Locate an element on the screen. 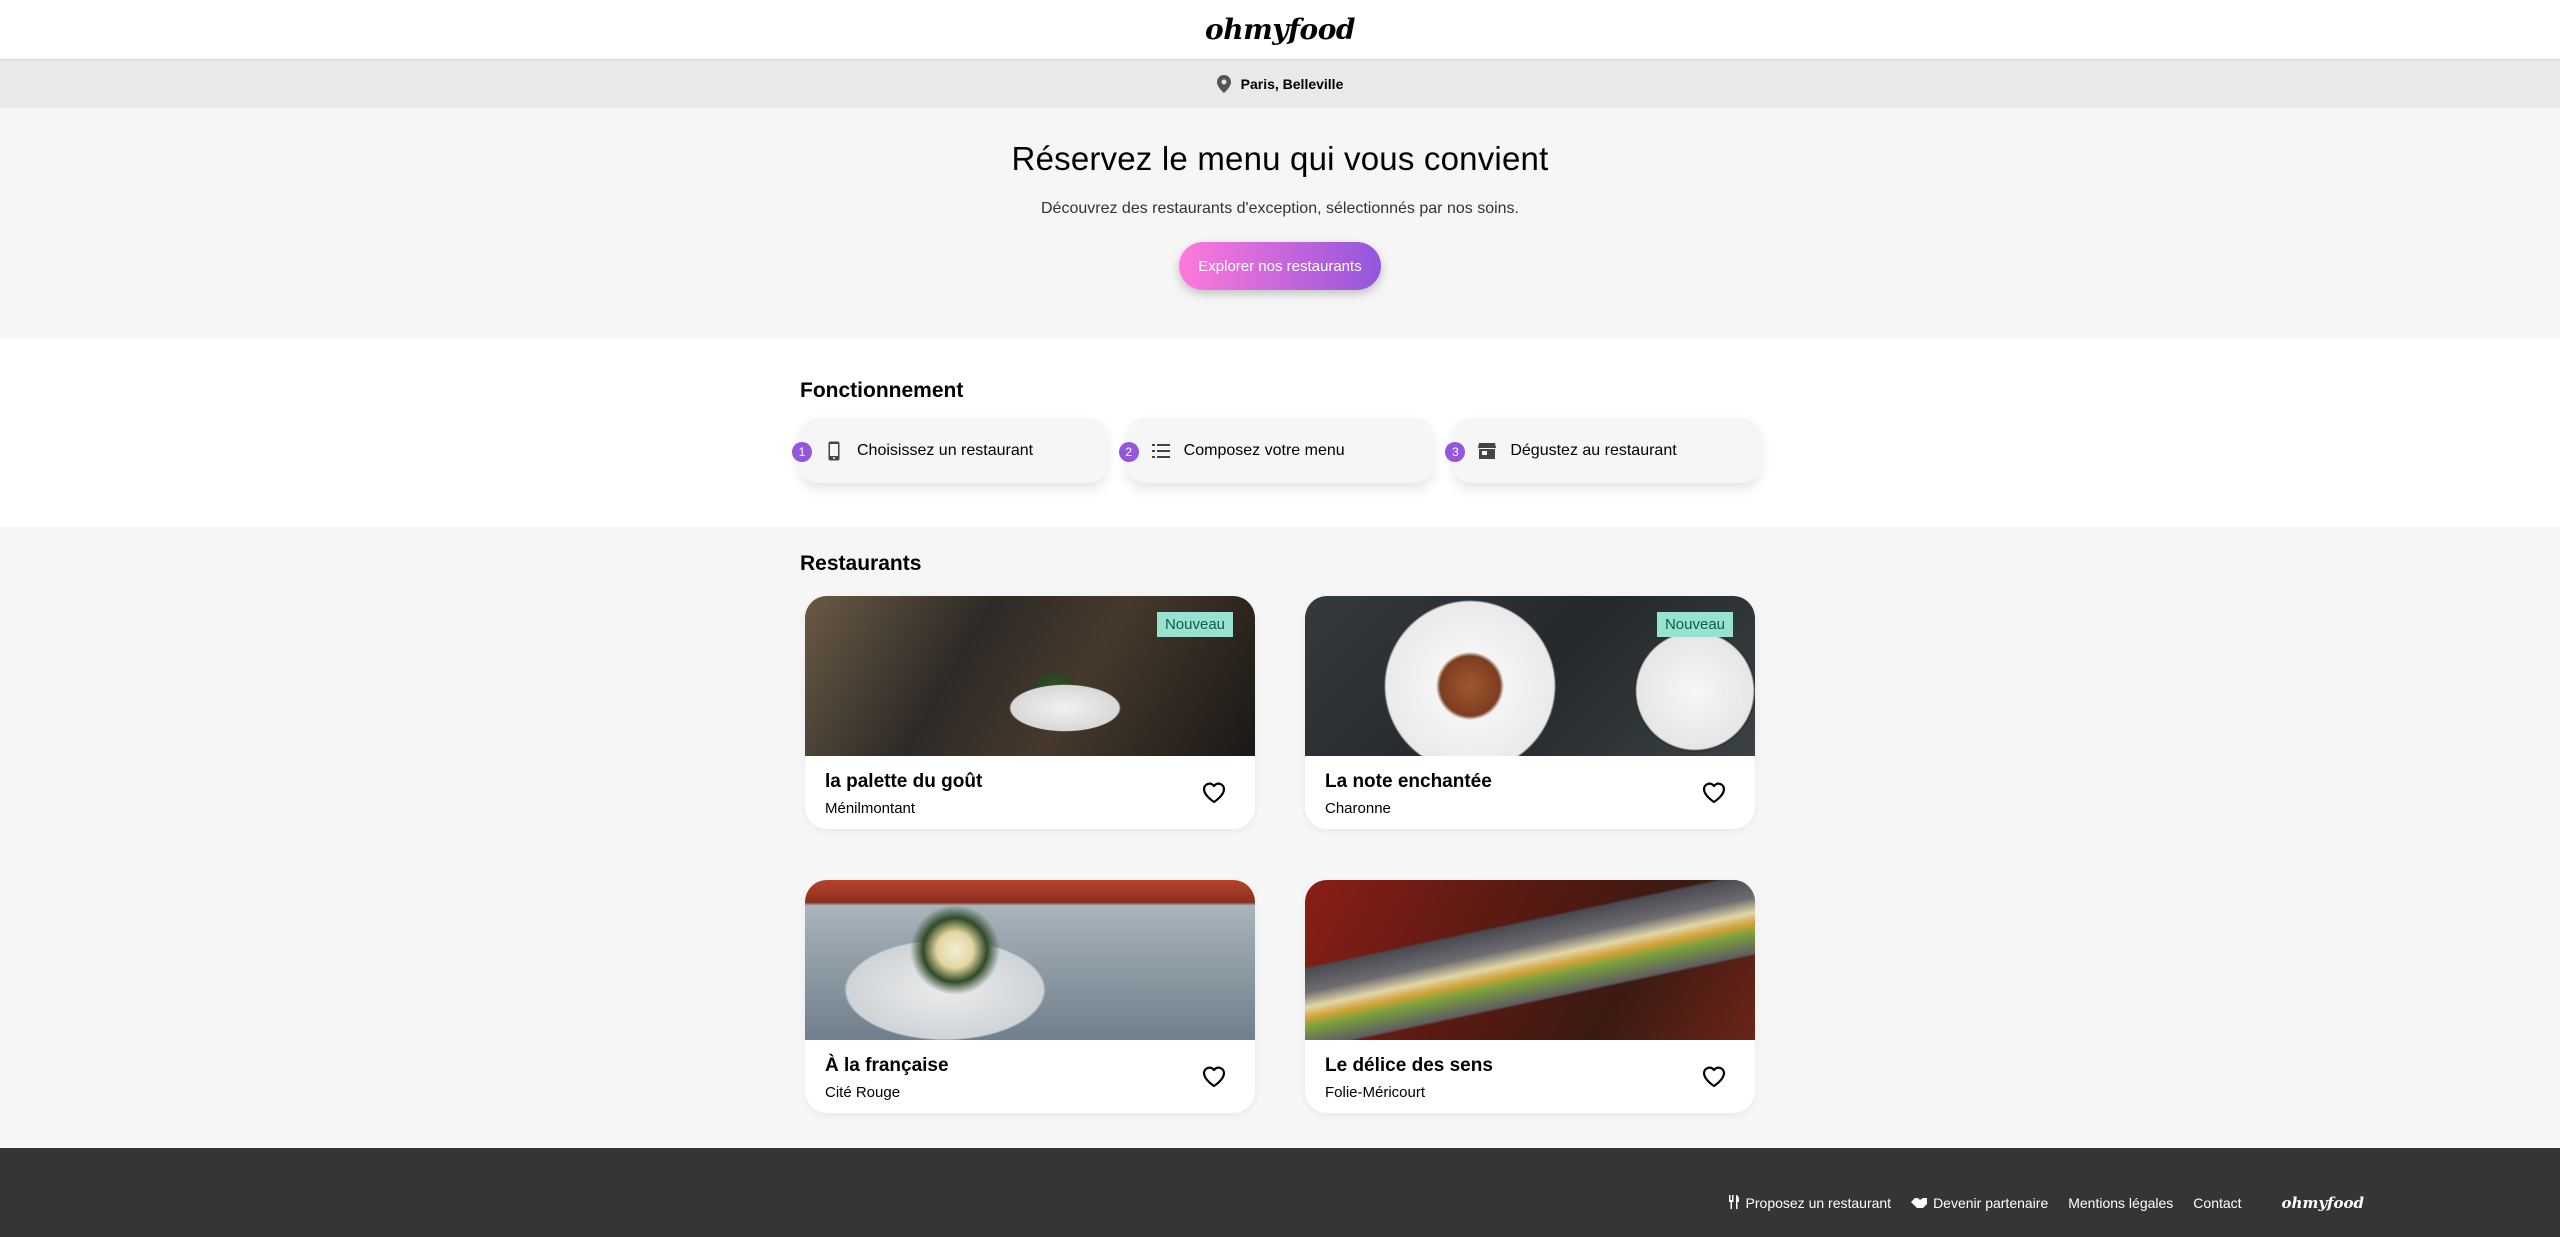 Image resolution: width=2560 pixels, height=1237 pixels. footer-link-label: Devenir partenaire is located at coordinates (1991, 1203).